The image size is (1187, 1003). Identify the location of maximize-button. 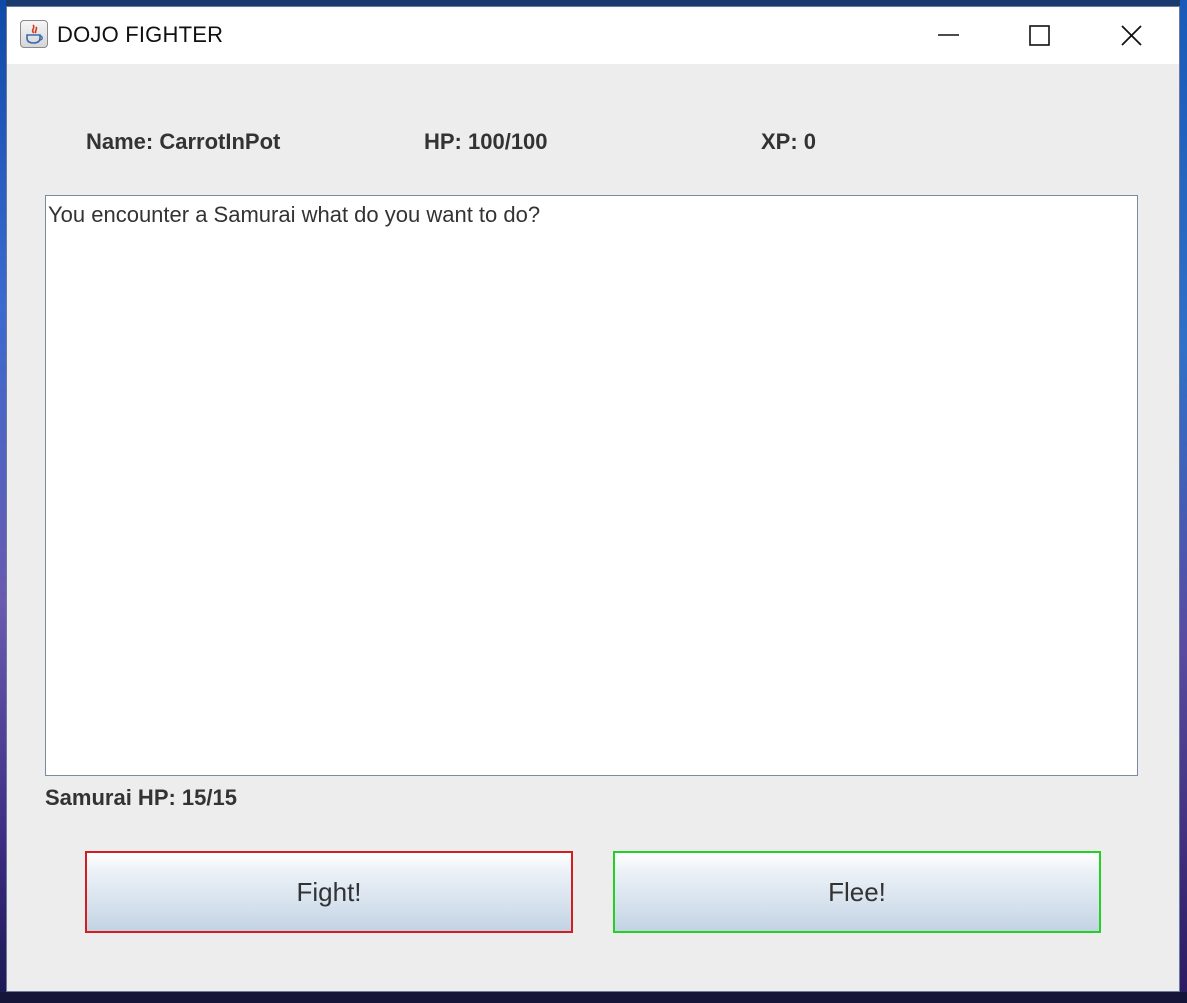
(1040, 35).